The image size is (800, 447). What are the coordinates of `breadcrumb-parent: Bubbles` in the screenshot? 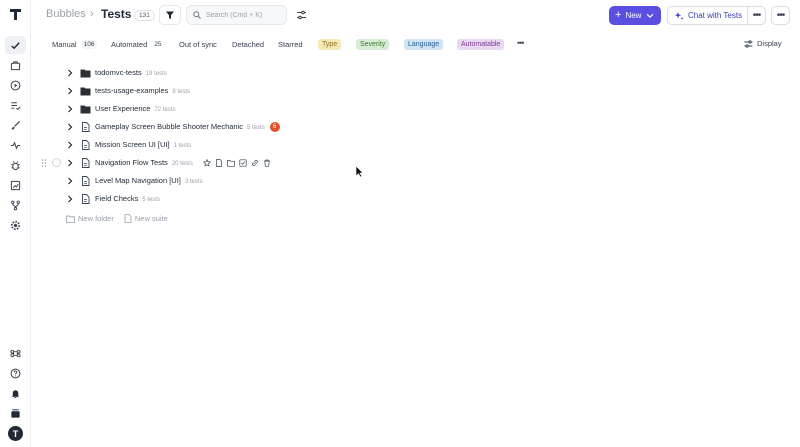 It's located at (66, 14).